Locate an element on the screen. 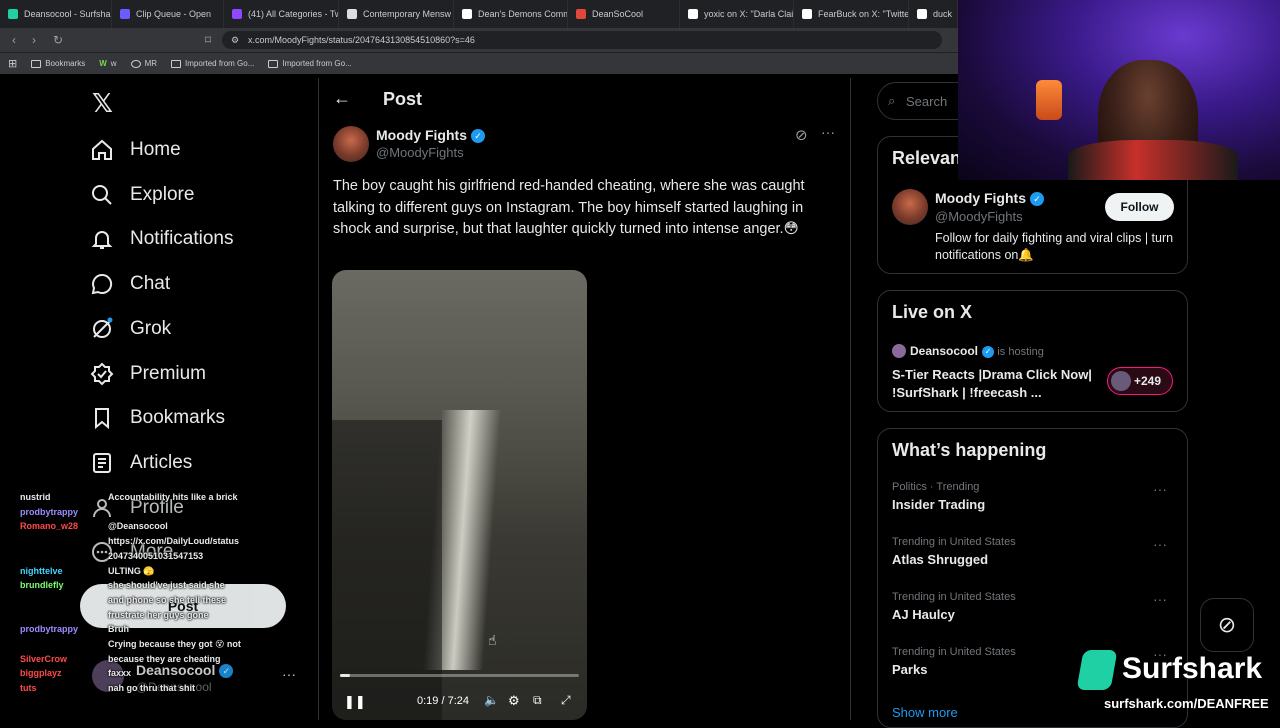 Image resolution: width=1280 pixels, height=728 pixels. bookmark-item: Bookmarks is located at coordinates (58, 63).